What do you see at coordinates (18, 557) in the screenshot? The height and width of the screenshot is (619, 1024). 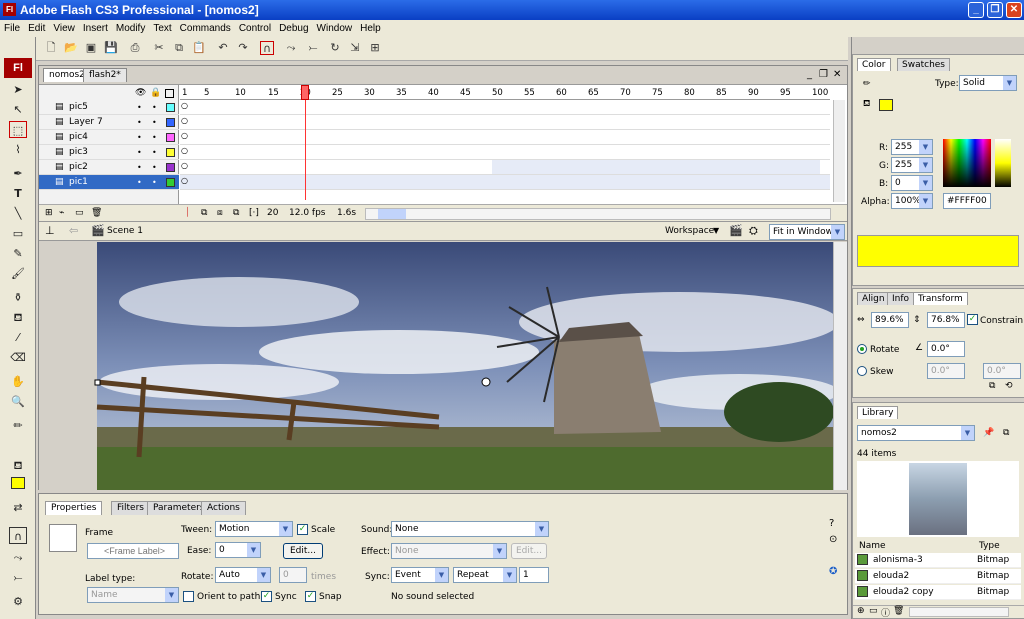 I see `smooth-option-icon: ⤳` at bounding box center [18, 557].